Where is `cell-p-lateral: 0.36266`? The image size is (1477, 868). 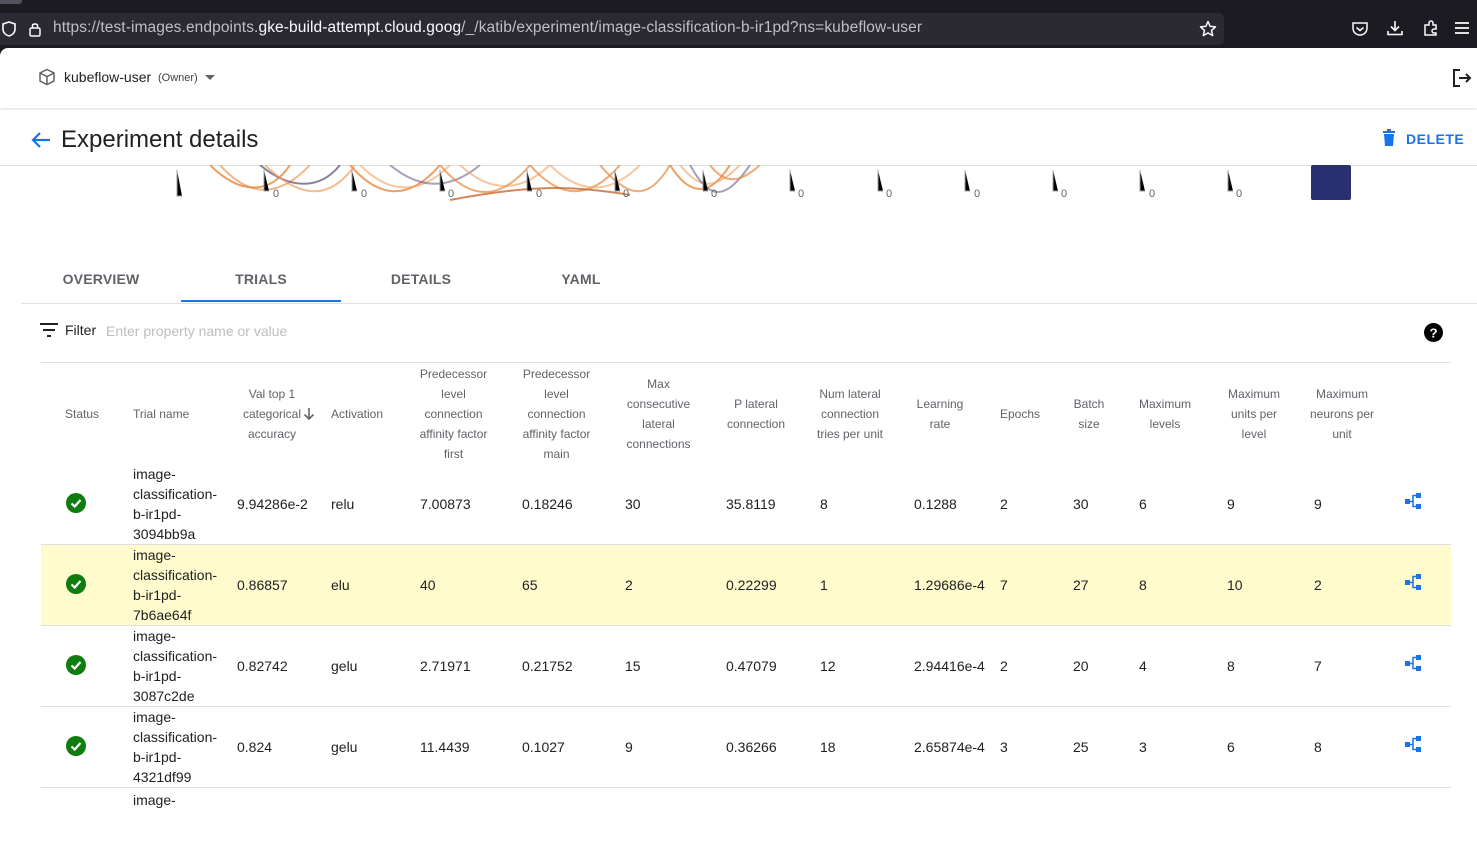
cell-p-lateral: 0.36266 is located at coordinates (751, 747).